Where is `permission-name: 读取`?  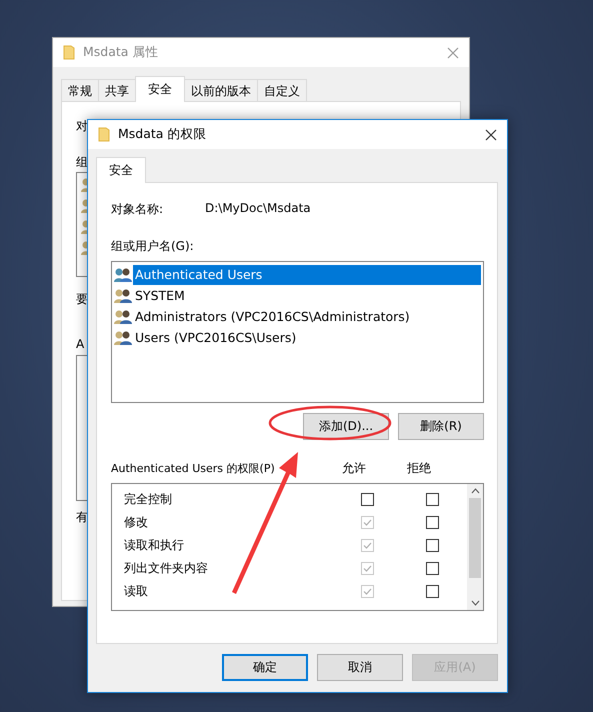 permission-name: 读取 is located at coordinates (136, 591).